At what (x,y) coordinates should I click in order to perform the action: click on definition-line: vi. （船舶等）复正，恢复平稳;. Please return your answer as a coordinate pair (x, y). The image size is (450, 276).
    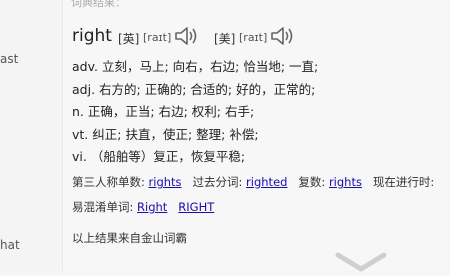
    Looking at the image, I should click on (158, 155).